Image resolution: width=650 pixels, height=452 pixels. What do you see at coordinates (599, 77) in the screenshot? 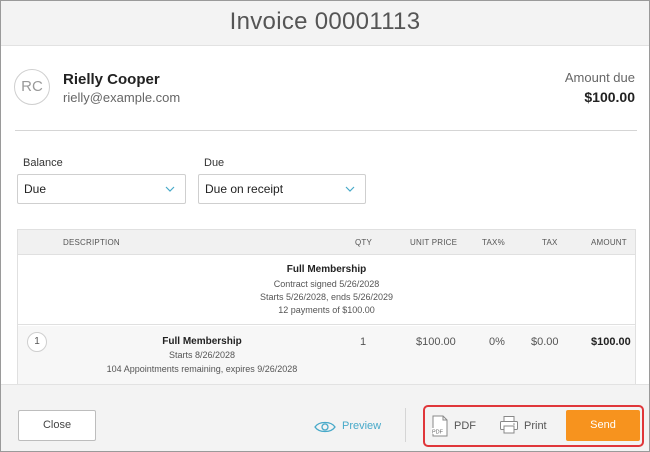
I see `amount-due-label: Amount due` at bounding box center [599, 77].